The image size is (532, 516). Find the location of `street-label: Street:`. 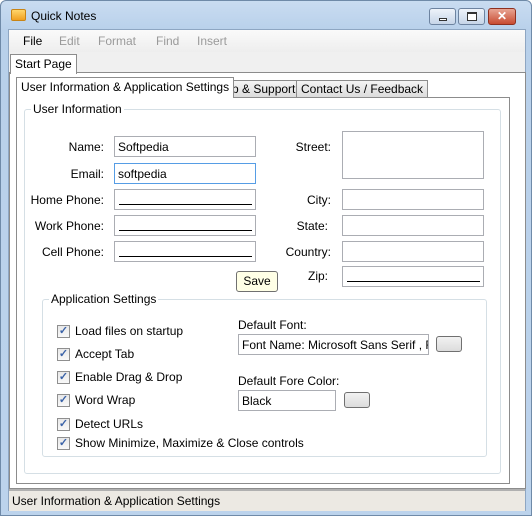

street-label: Street: is located at coordinates (313, 147).